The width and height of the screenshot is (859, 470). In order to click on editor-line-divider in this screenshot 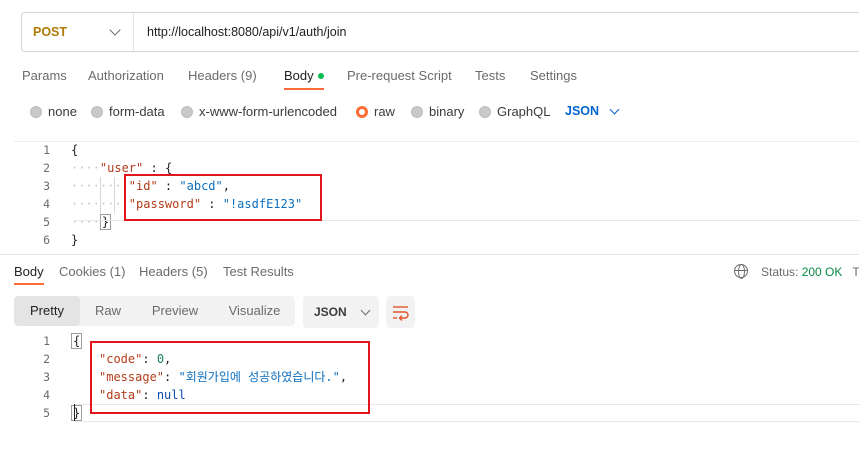, I will do `click(467, 421)`.